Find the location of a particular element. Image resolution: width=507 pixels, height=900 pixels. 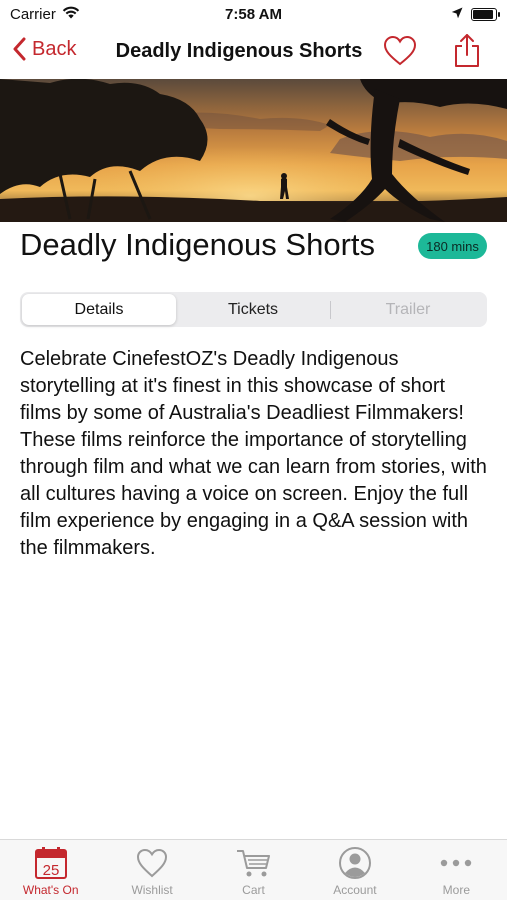

share-button is located at coordinates (467, 51).